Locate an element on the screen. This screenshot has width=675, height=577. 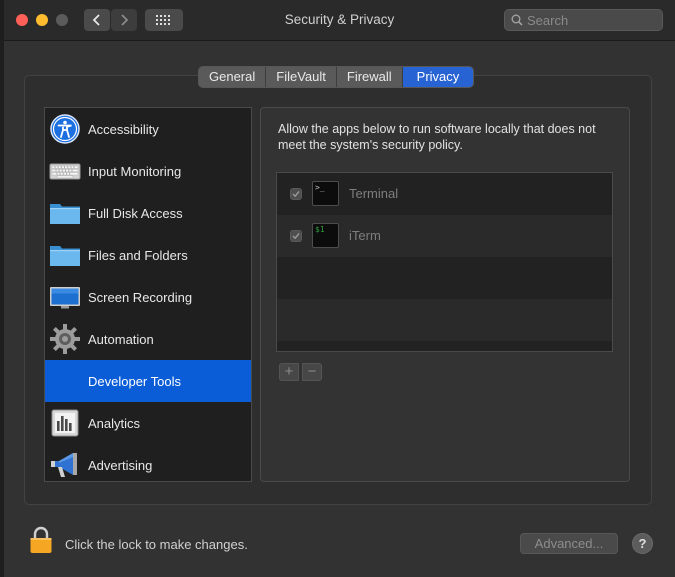
accessibility-icon is located at coordinates (65, 129).